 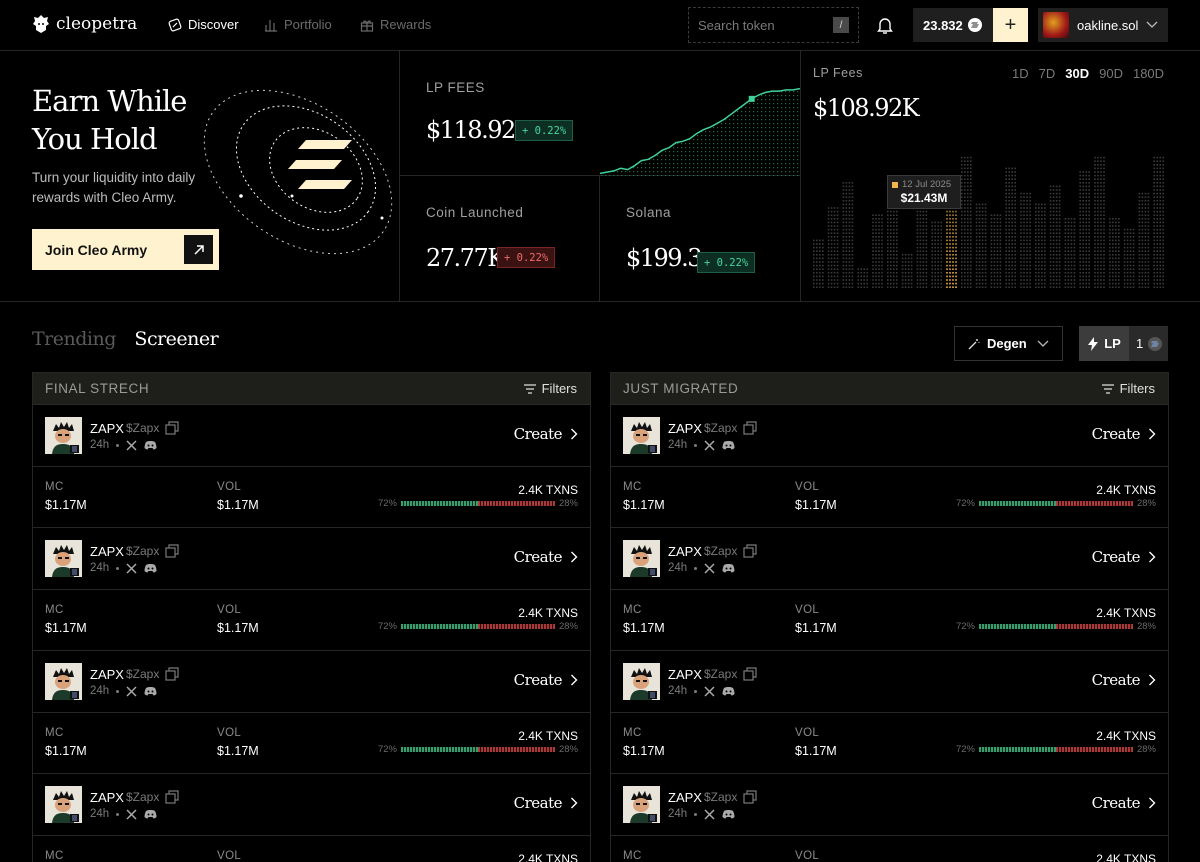 I want to click on add-funds-button: +, so click(x=1010, y=25).